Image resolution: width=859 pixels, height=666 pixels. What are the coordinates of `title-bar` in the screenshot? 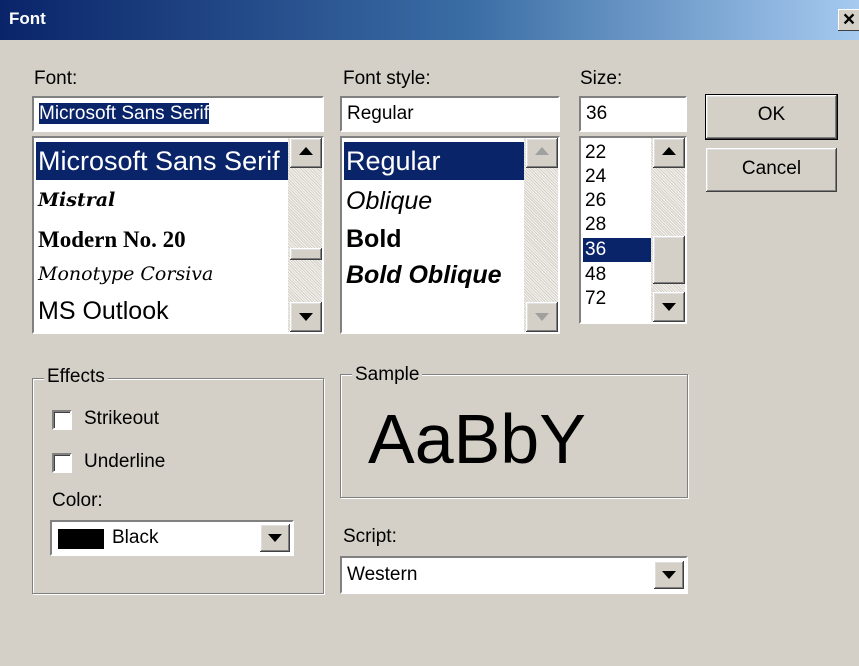 It's located at (429, 20).